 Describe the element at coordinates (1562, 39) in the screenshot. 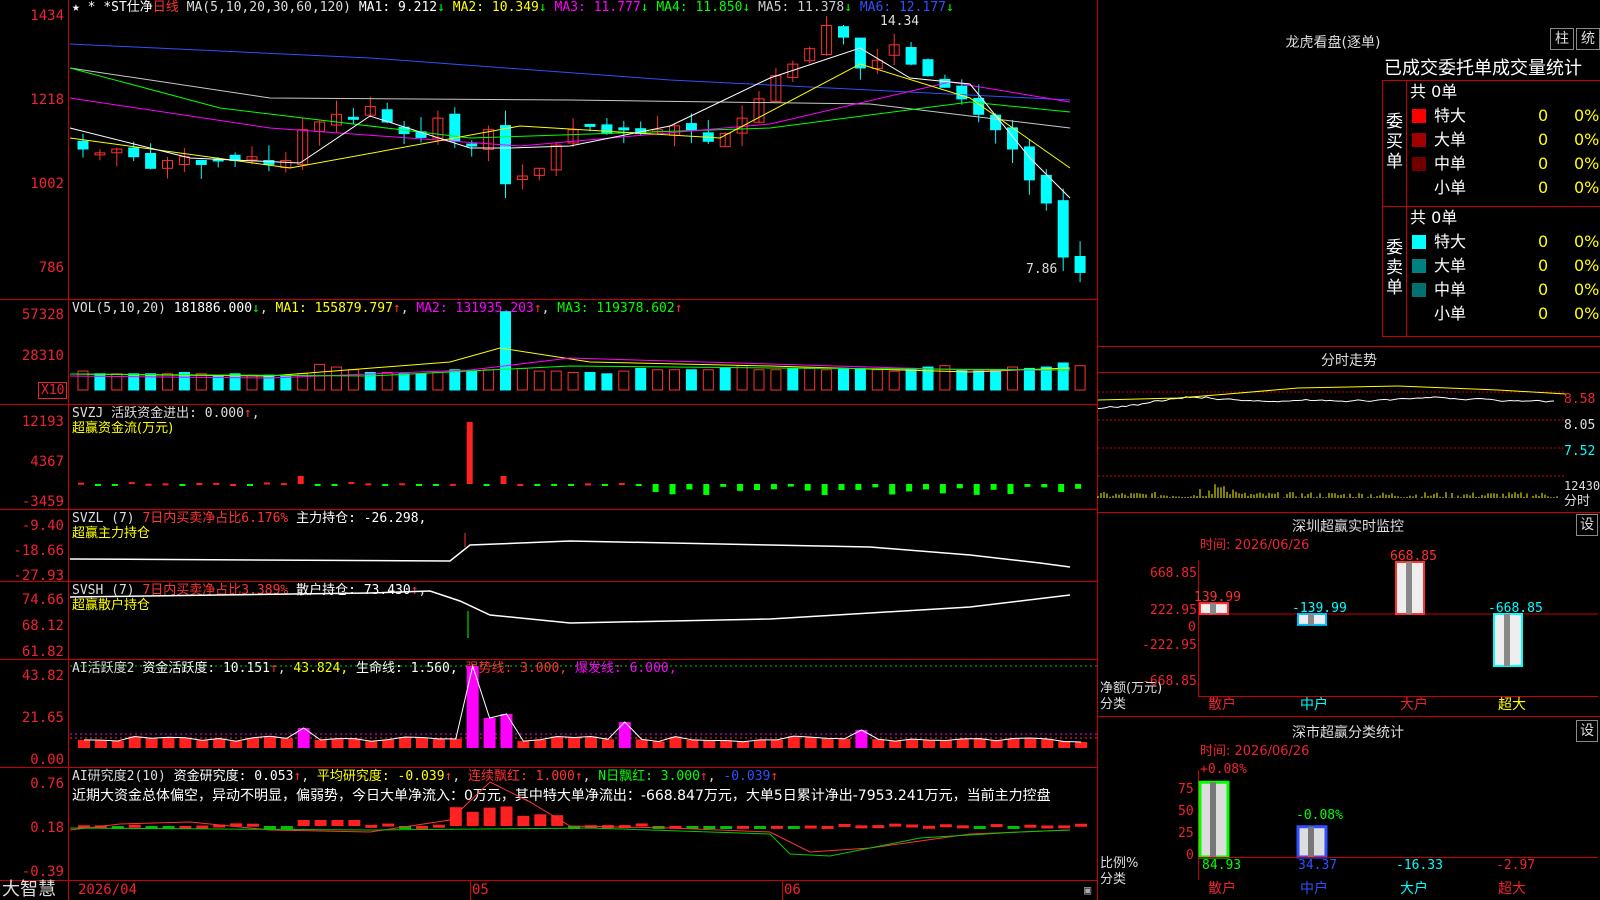

I see `bar-mode-button: 柱` at that location.